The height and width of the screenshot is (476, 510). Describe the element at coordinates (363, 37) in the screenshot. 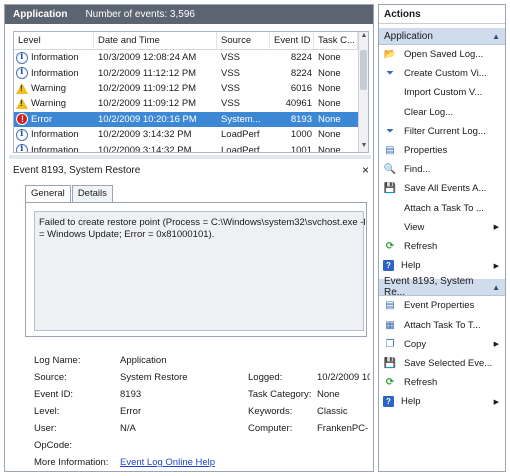

I see `scroll-up-icon: ▲` at that location.